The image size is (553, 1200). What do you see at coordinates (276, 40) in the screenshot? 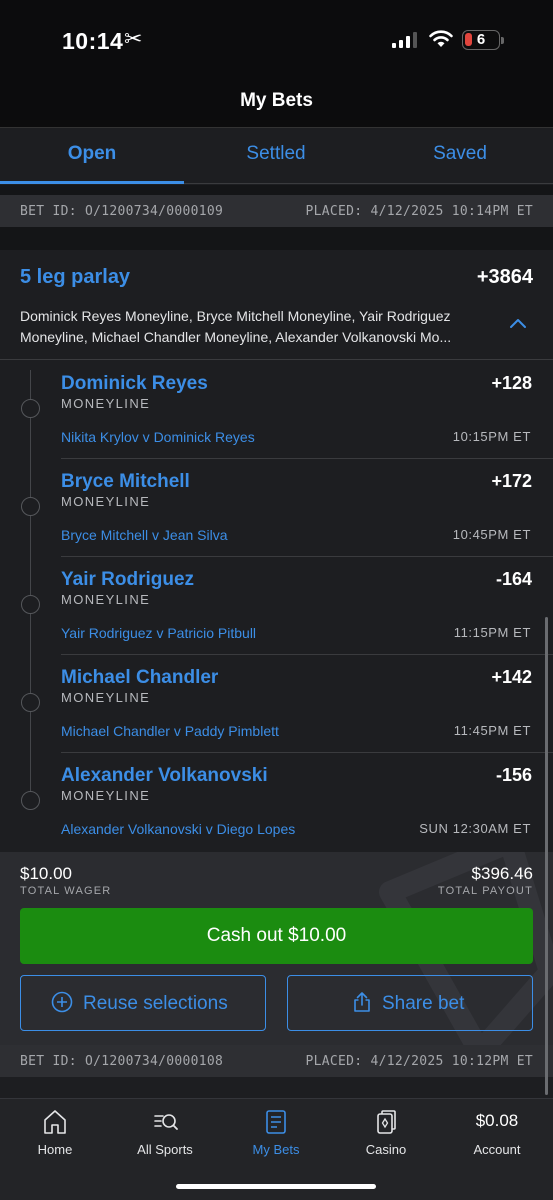
I see `status-bar: 10:14 ✂ 6` at bounding box center [276, 40].